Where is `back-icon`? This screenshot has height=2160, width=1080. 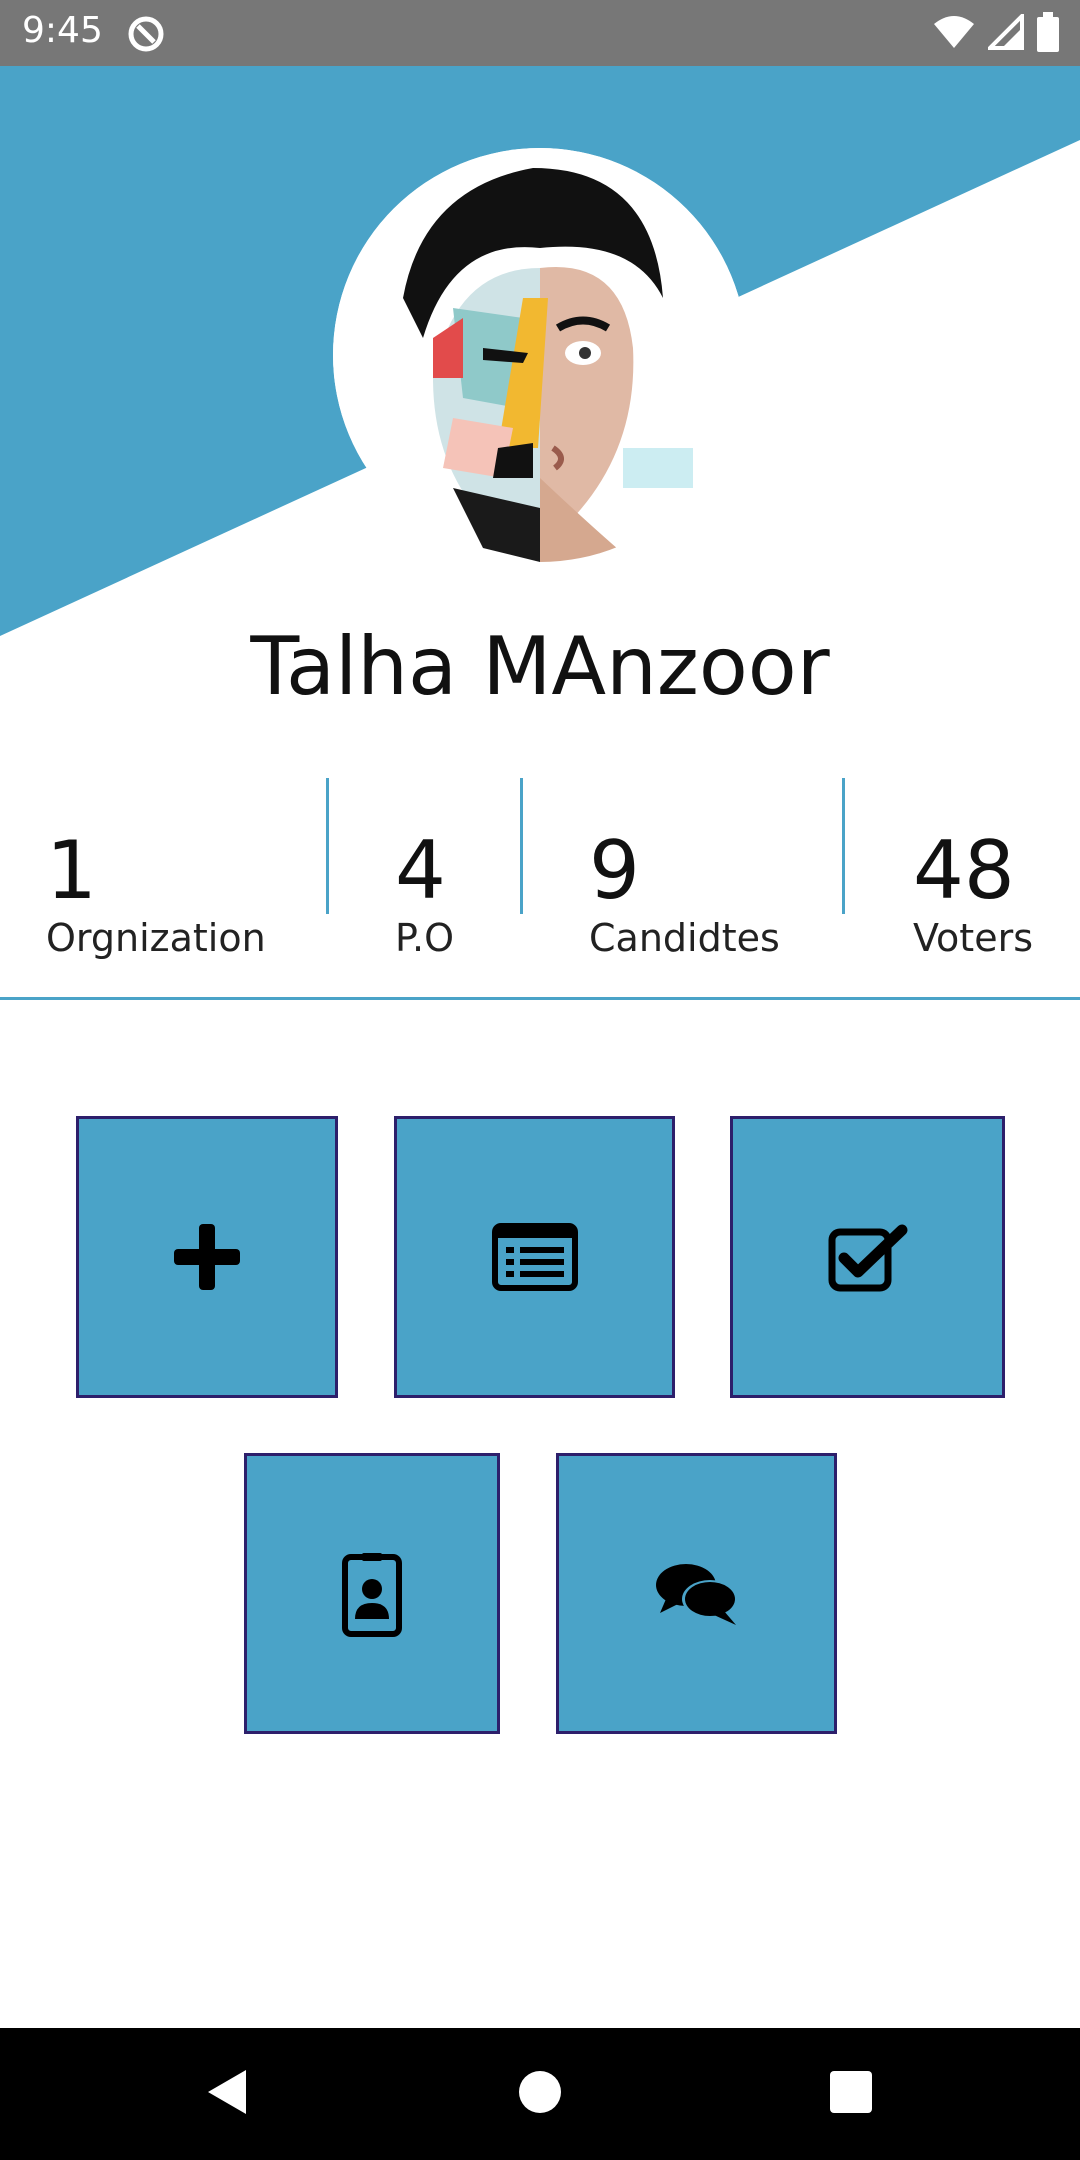
back-icon is located at coordinates (226, 2094).